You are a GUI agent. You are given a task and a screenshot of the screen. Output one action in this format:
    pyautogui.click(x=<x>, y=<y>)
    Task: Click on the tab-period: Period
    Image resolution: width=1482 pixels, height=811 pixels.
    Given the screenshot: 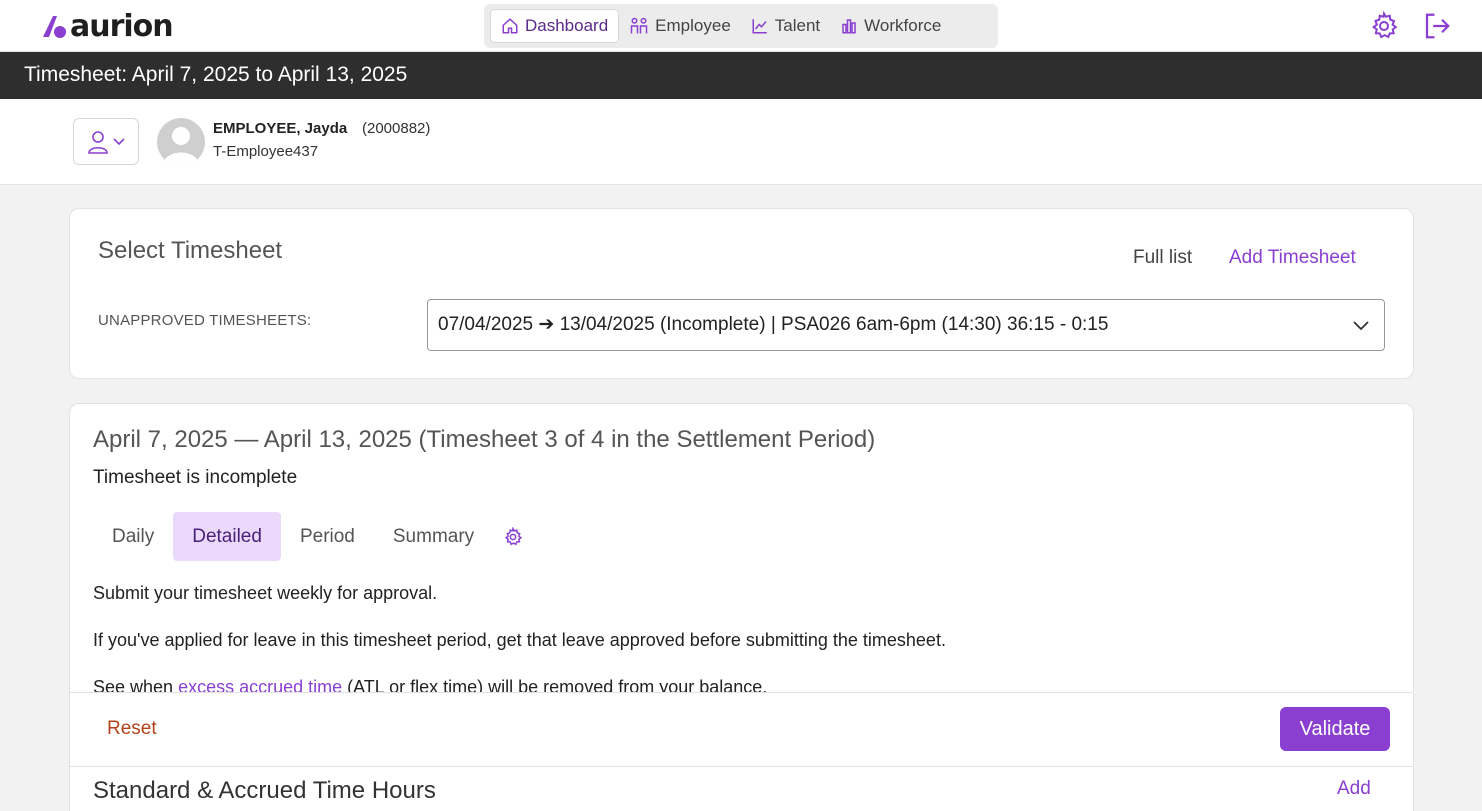 What is the action you would take?
    pyautogui.click(x=327, y=536)
    